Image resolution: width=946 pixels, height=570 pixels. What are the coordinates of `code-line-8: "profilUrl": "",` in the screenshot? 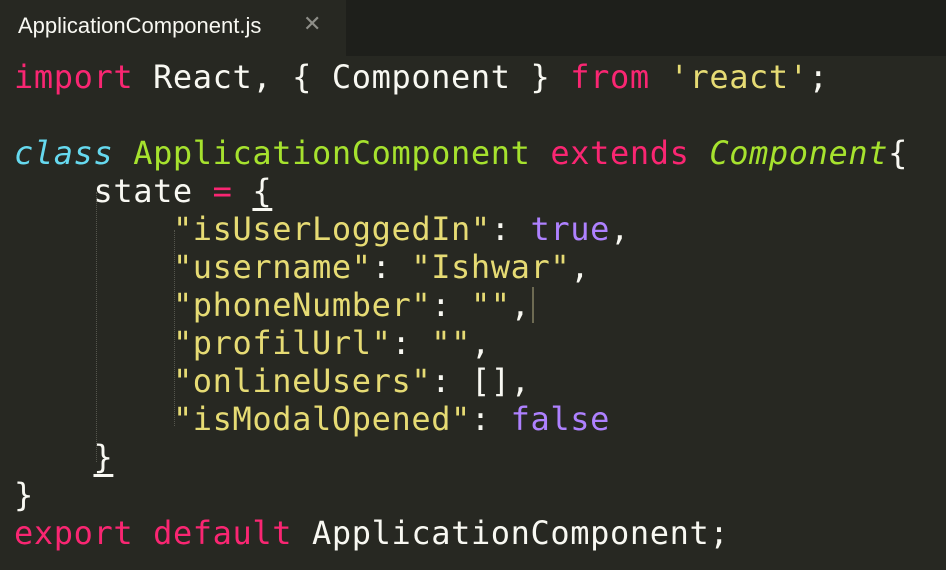 It's located at (252, 343).